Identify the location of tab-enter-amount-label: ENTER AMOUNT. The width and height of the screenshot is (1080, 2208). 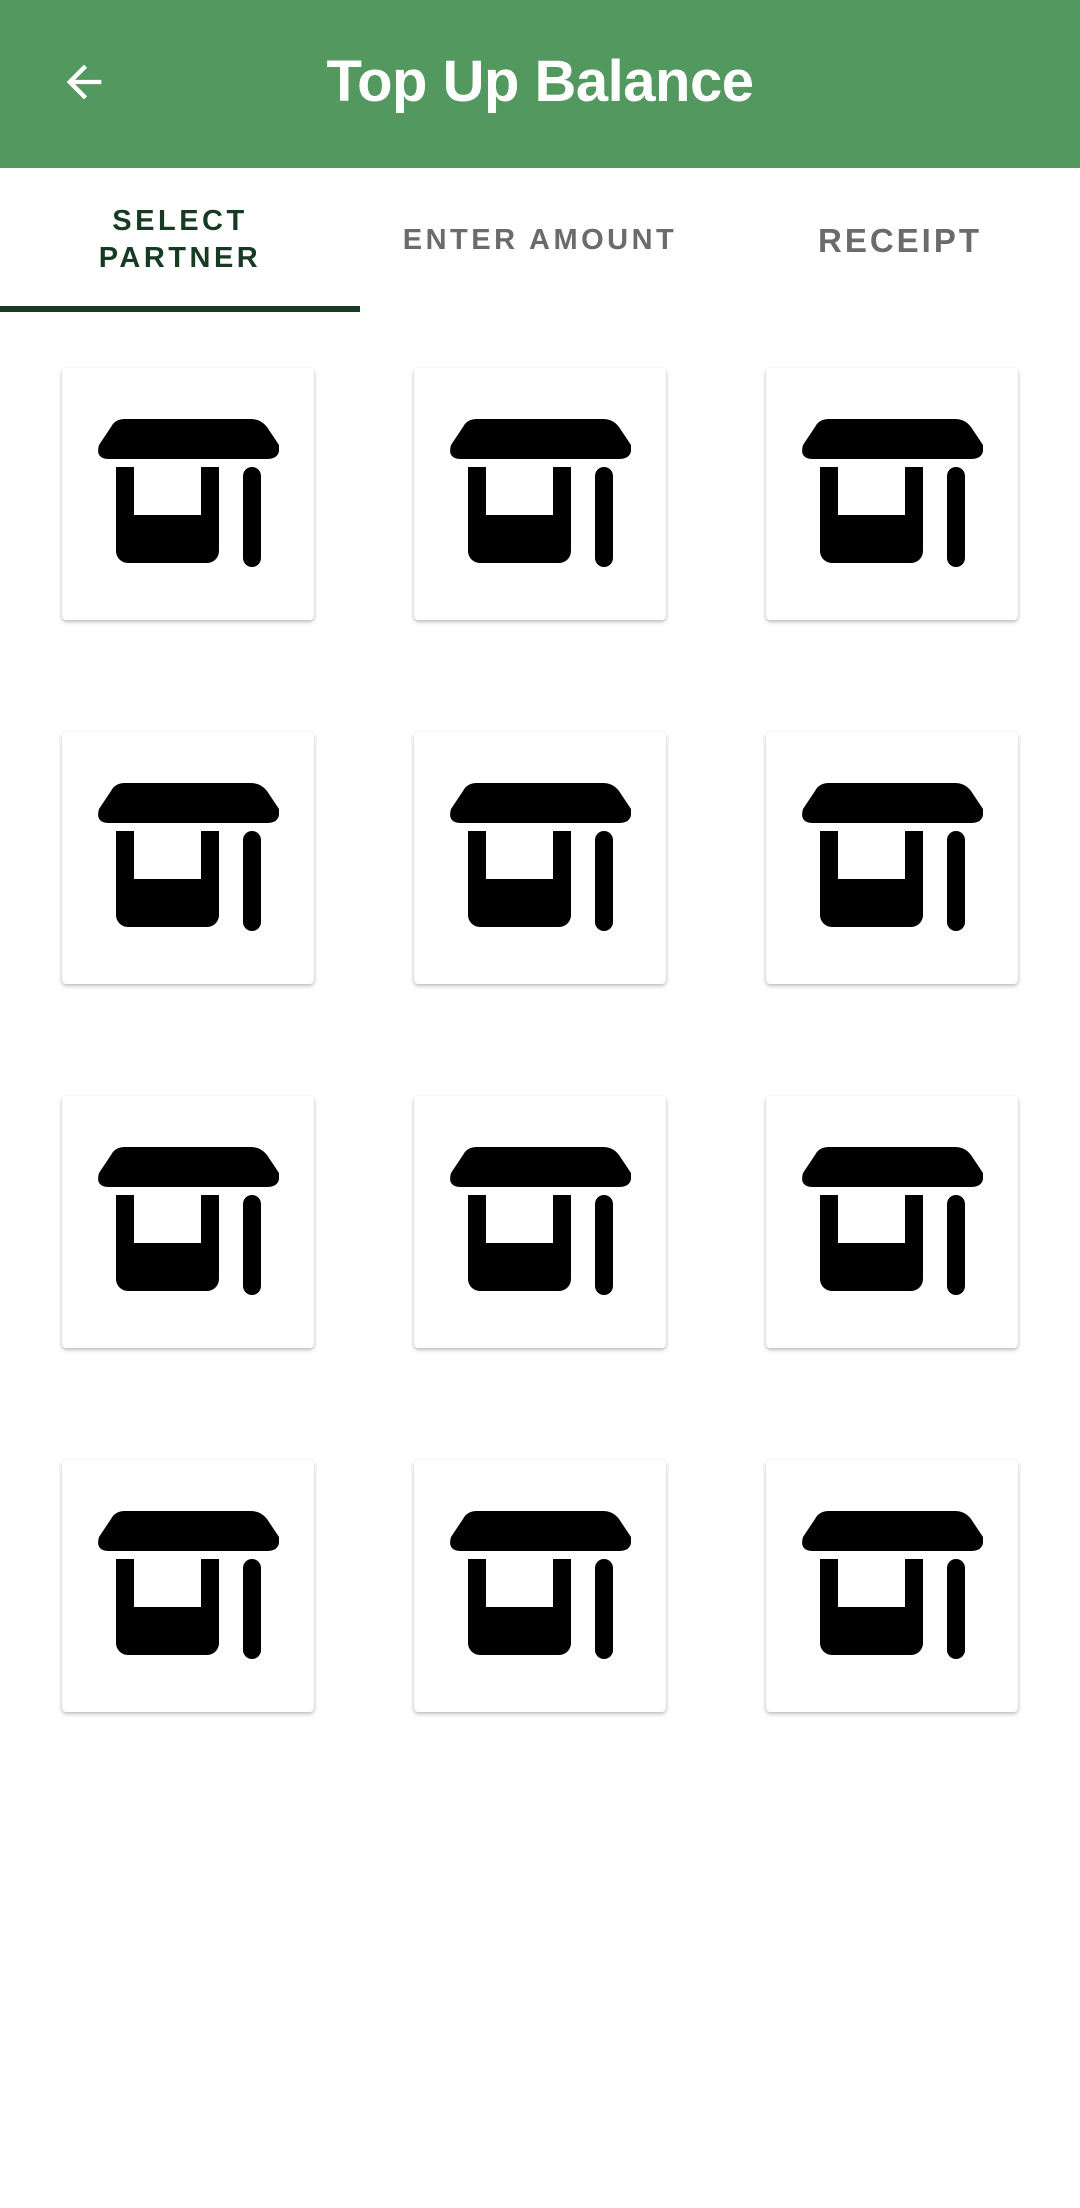
(540, 239).